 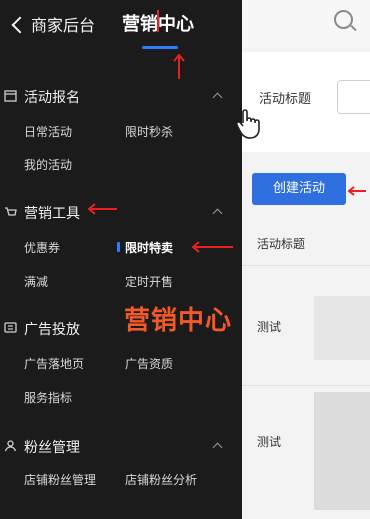 I want to click on back-label: 商家后台, so click(x=63, y=25).